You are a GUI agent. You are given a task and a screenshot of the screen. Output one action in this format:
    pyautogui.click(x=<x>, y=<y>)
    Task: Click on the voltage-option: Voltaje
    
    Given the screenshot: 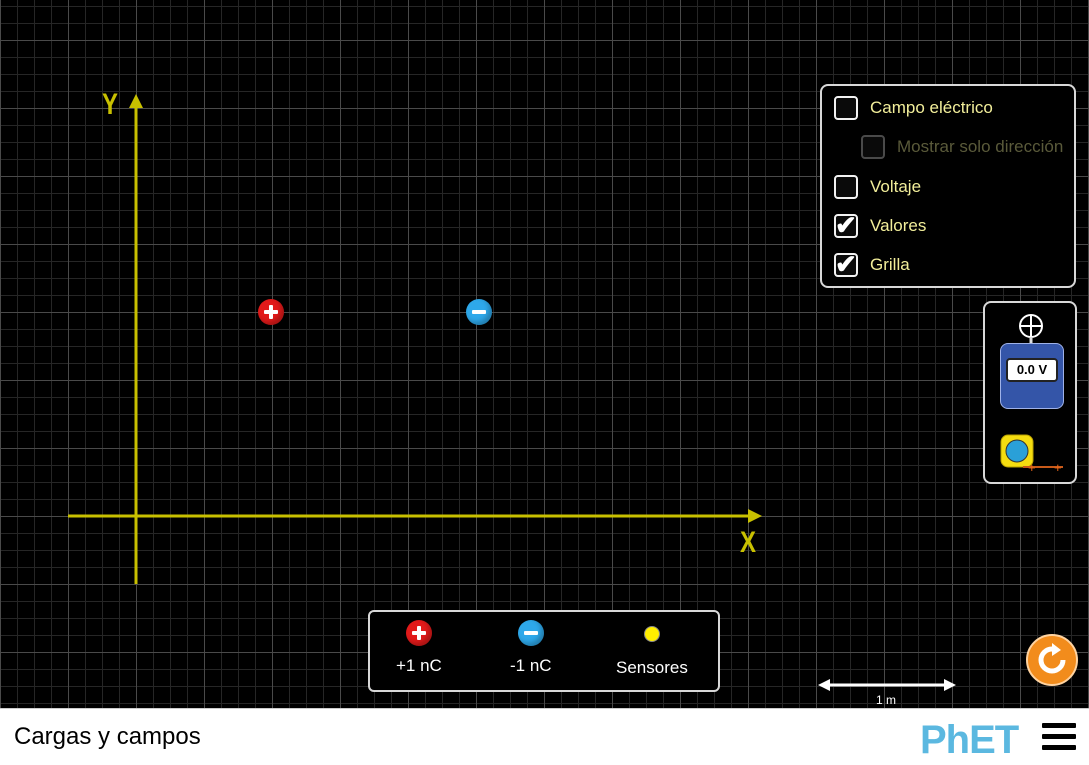 What is the action you would take?
    pyautogui.click(x=877, y=187)
    